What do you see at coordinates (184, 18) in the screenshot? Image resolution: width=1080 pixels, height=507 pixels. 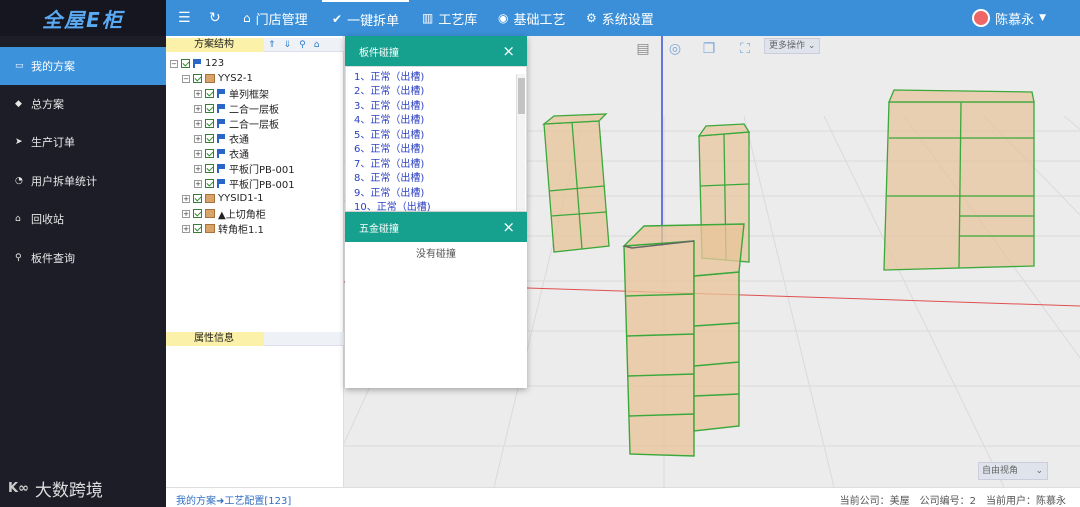 I see `menu-icon: ☰` at bounding box center [184, 18].